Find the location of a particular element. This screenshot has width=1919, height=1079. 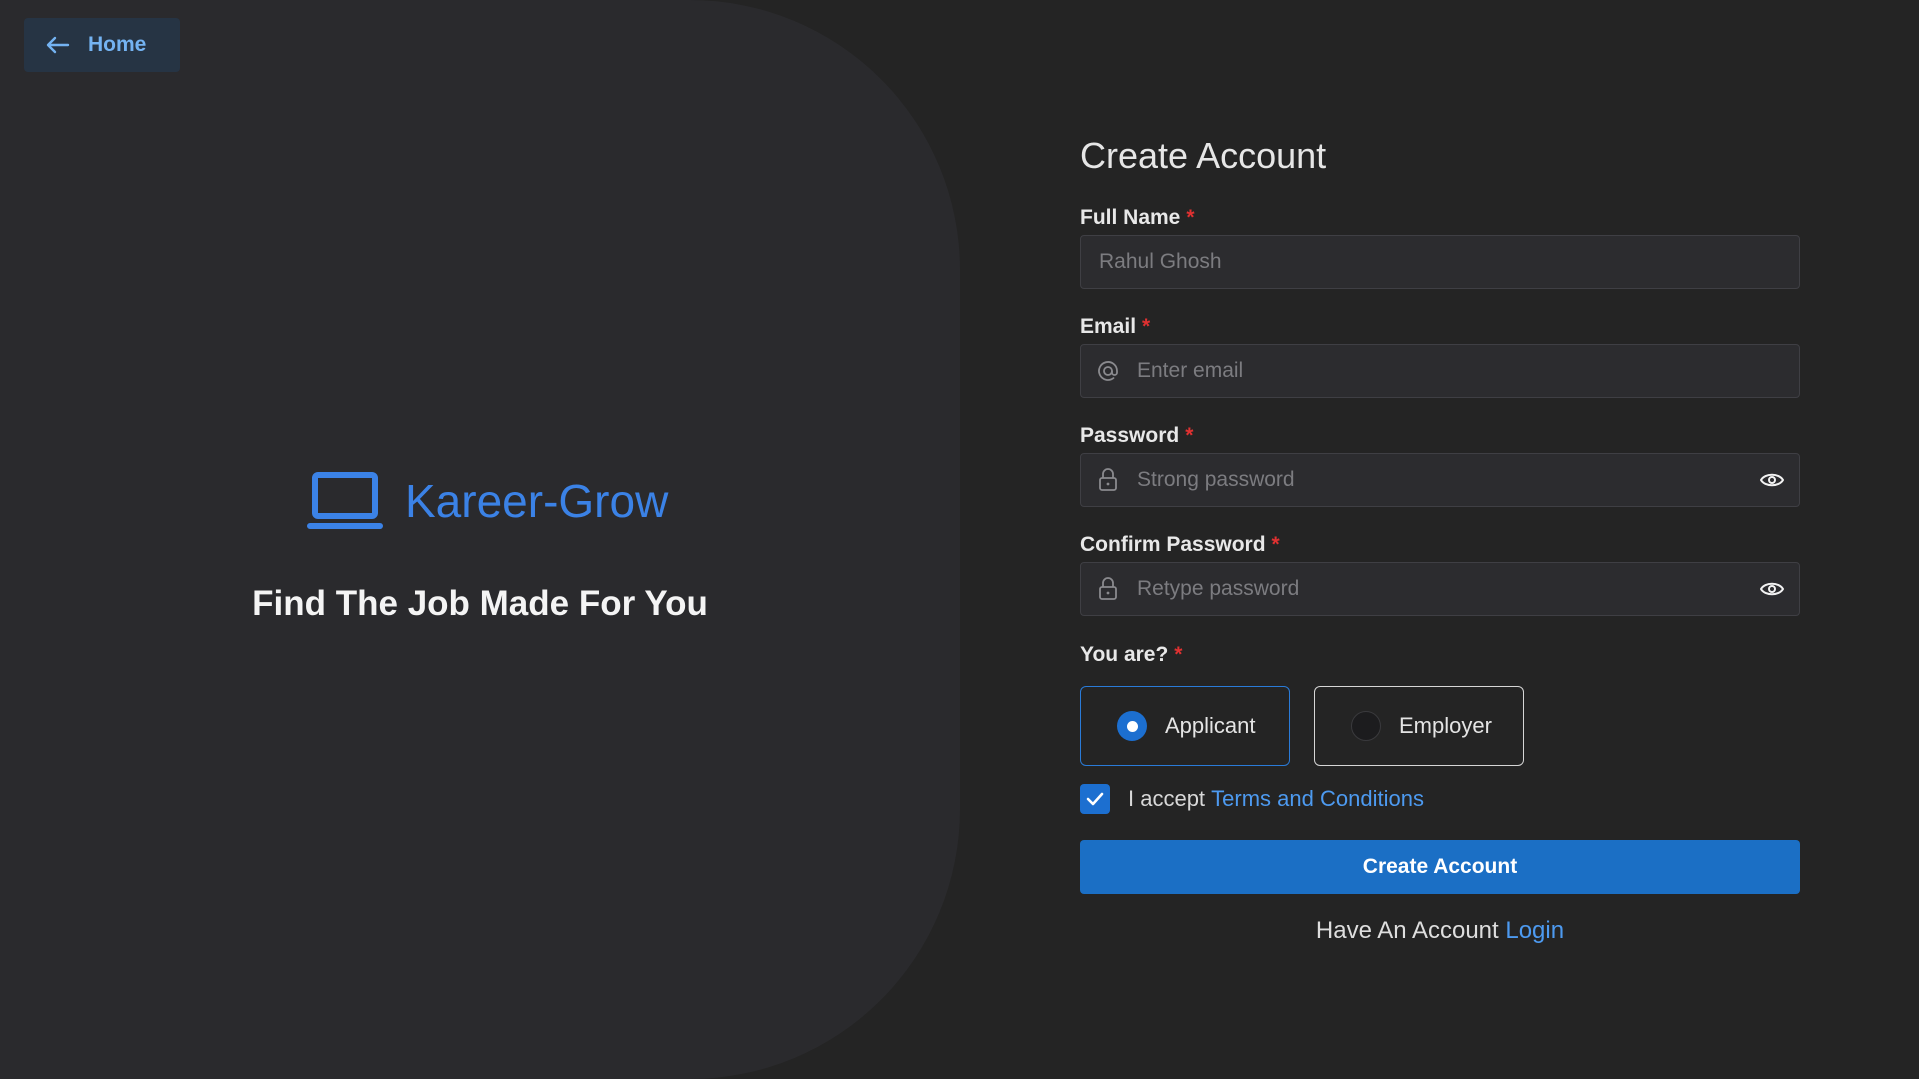

role-option-label: Applicant is located at coordinates (1210, 725).